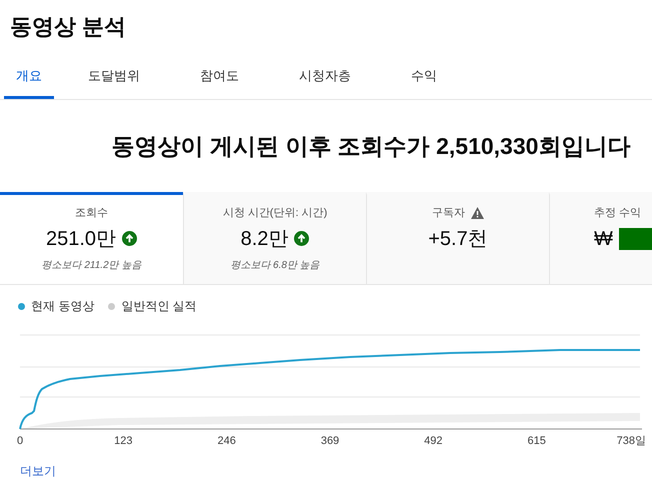  Describe the element at coordinates (371, 146) in the screenshot. I see `headline: 동영상이 게시된 이후 조회수가 2,510,330회입니다` at that location.